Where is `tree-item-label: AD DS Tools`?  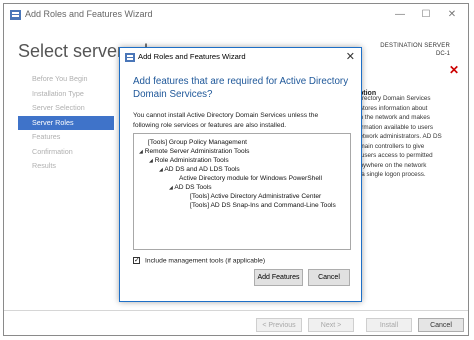 tree-item-label: AD DS Tools is located at coordinates (193, 187).